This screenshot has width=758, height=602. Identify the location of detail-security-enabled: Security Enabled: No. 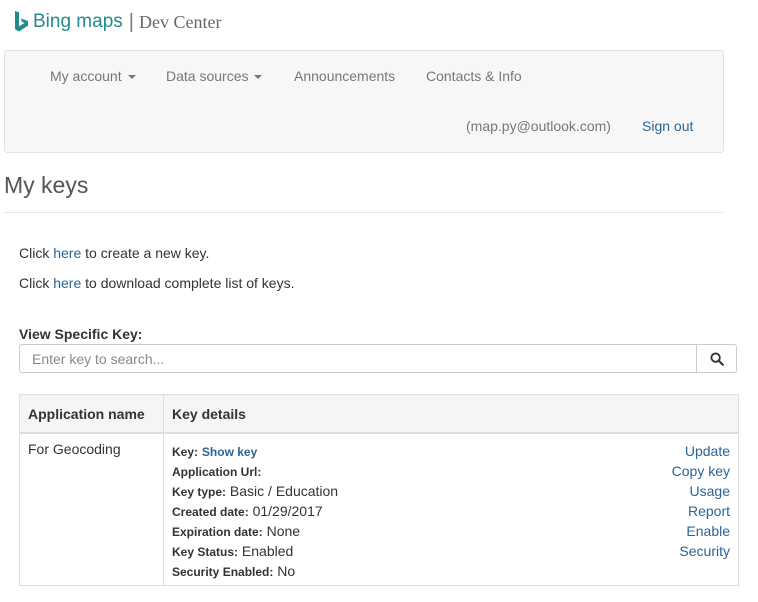
(367, 571).